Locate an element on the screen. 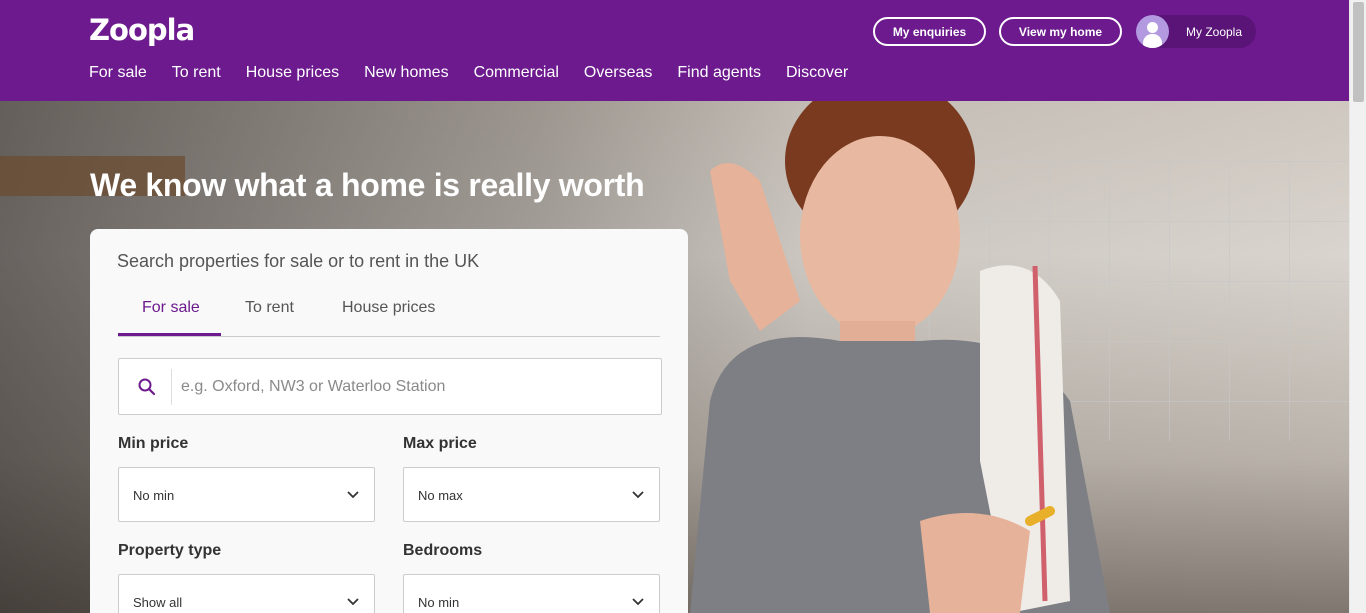 The image size is (1366, 613). my-zoopla-label: My Zoopla is located at coordinates (1214, 31).